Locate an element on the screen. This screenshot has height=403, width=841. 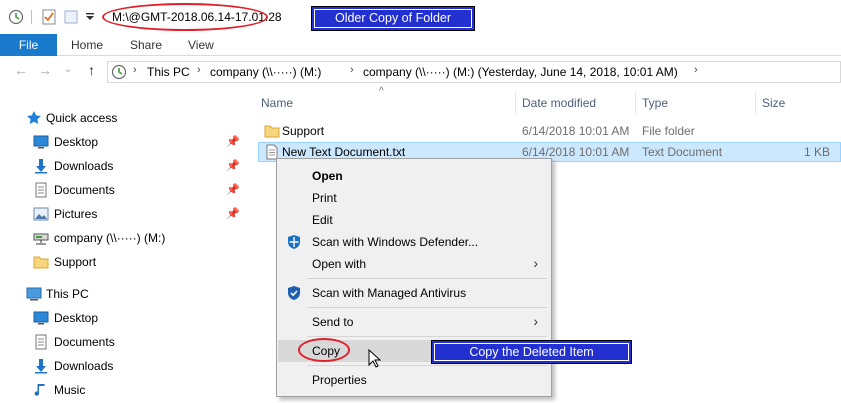
sidebar-item-pictures: Pictures 📌 is located at coordinates (122, 214).